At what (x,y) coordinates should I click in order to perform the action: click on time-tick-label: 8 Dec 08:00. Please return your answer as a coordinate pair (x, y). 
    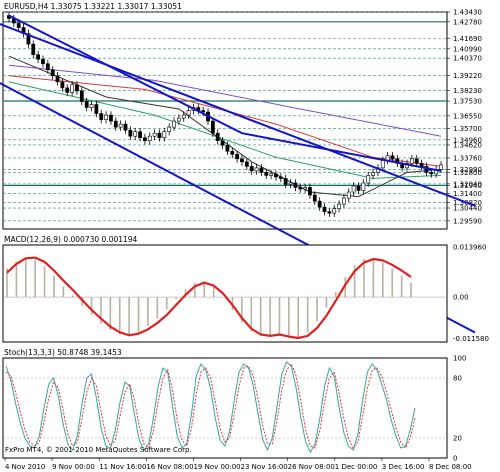
    Looking at the image, I should click on (450, 467).